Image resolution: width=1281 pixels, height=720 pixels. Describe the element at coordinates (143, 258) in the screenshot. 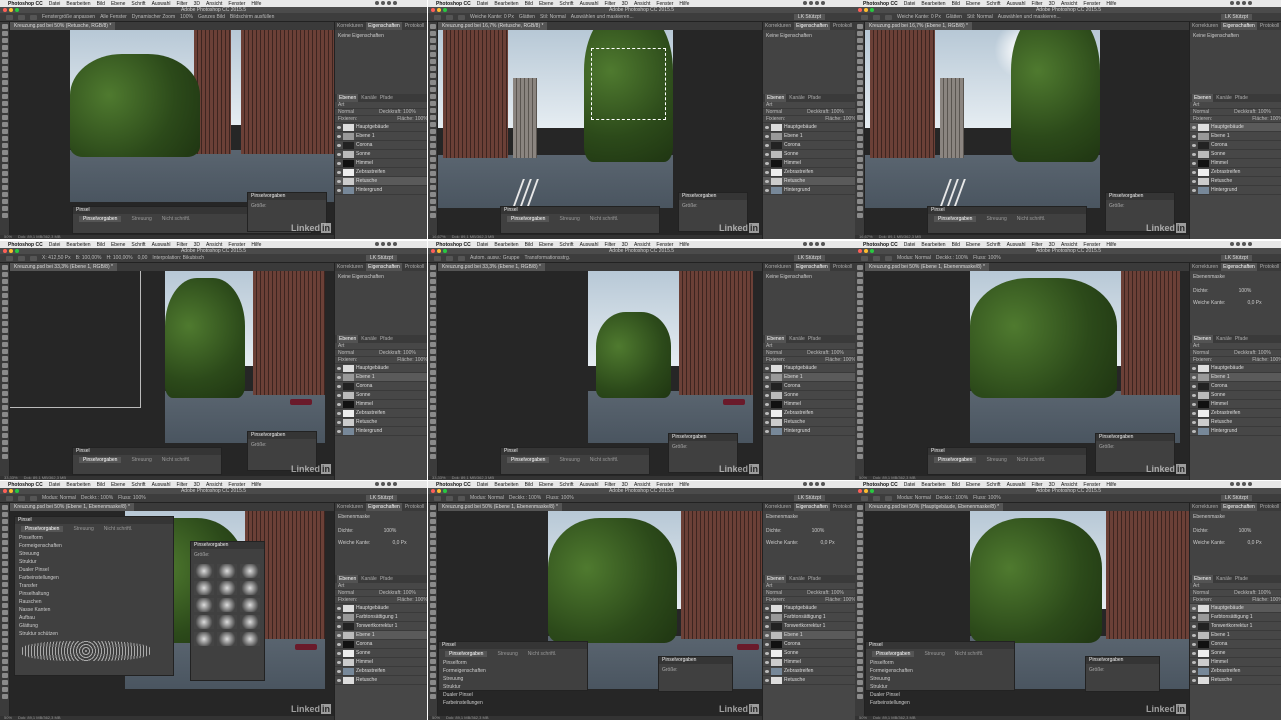

I see `option-field: 0,00` at that location.